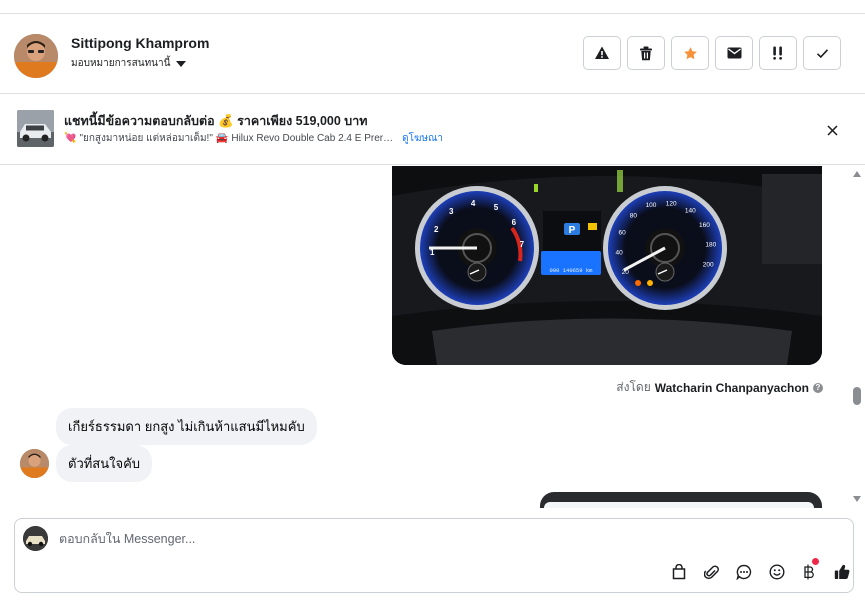 The width and height of the screenshot is (865, 601). Describe the element at coordinates (496, 207) in the screenshot. I see `gauge-tick-label: 5` at that location.